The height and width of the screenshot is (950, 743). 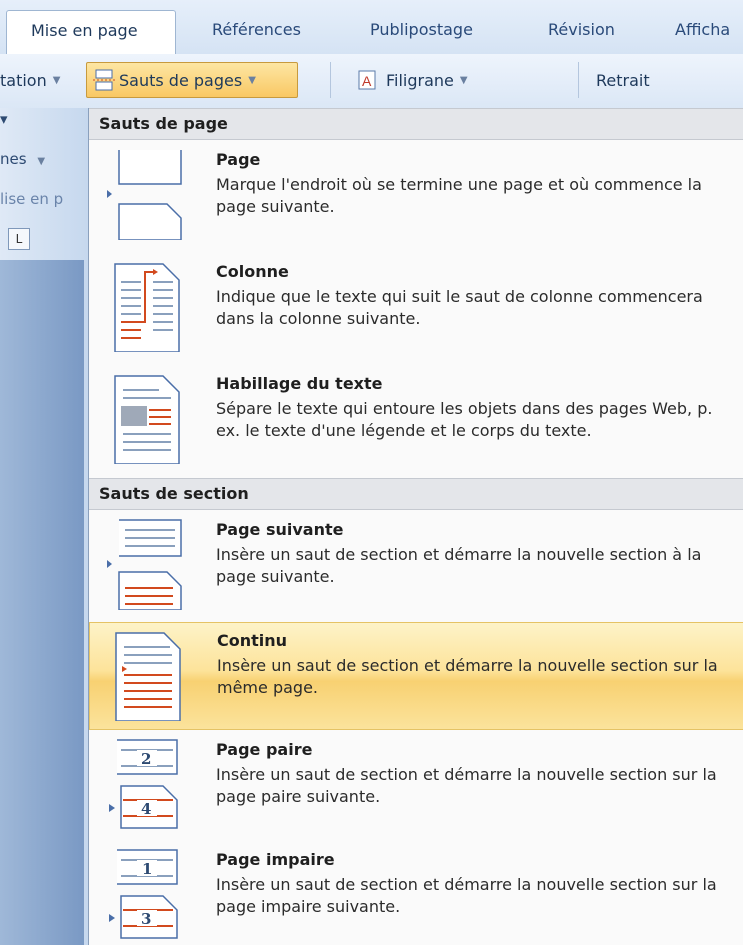 What do you see at coordinates (146, 759) in the screenshot?
I see `even-page-number-top: 2` at bounding box center [146, 759].